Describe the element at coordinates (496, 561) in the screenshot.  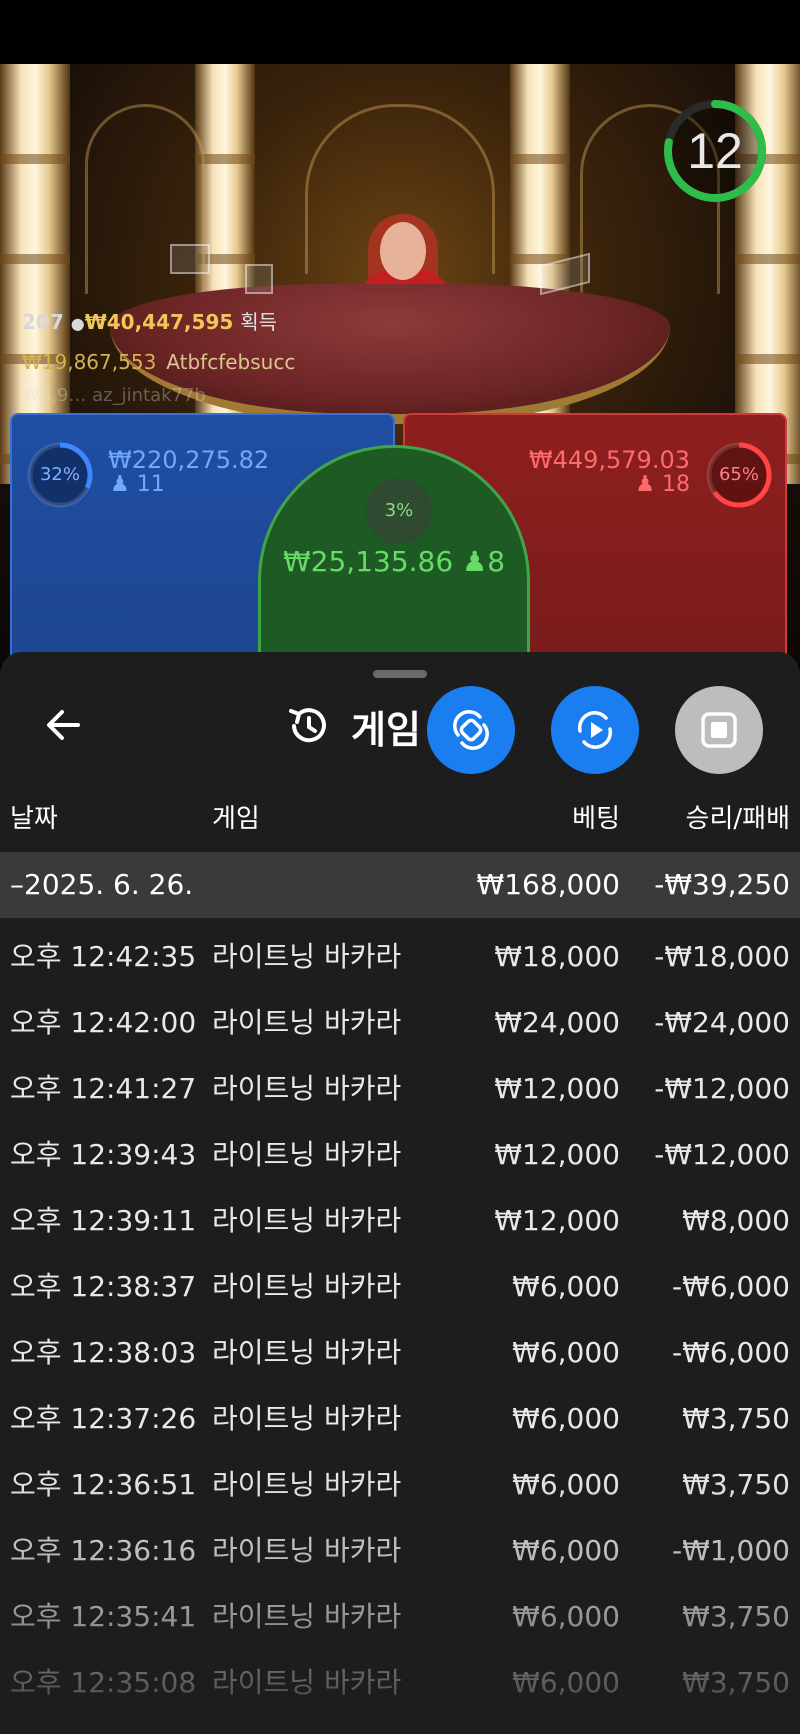
I see `tie-count: 8` at that location.